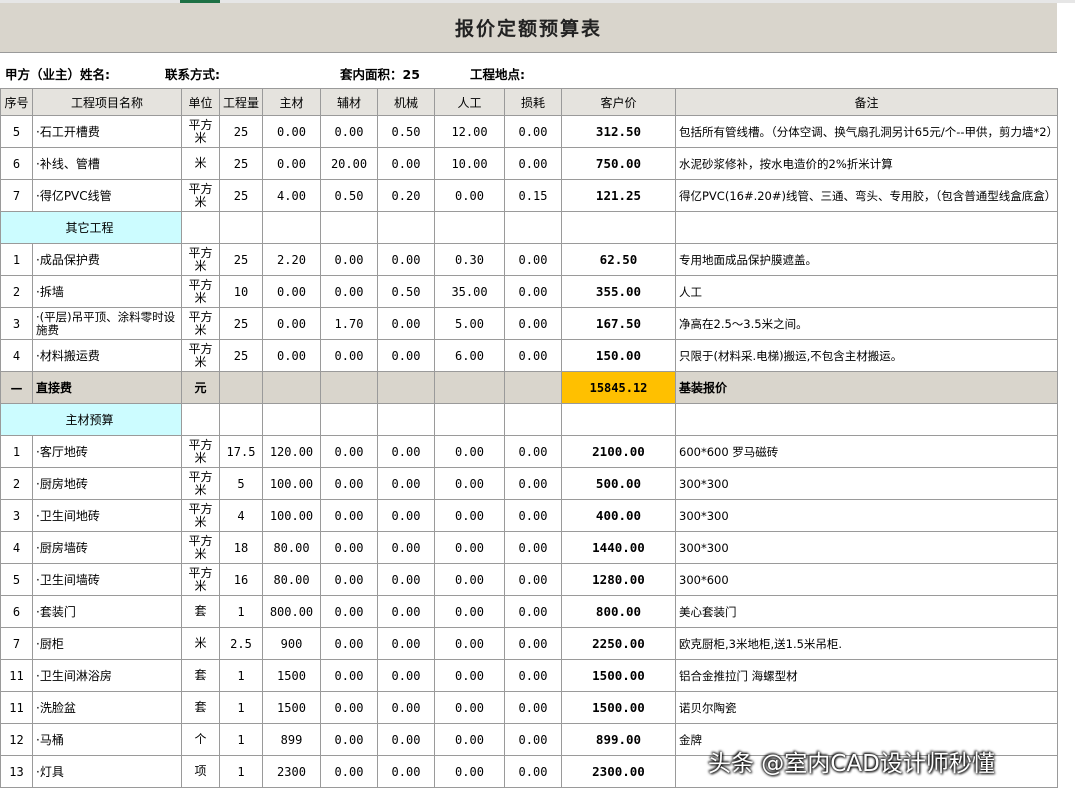  Describe the element at coordinates (618, 323) in the screenshot. I see `client-price-cell: 167.50` at that location.